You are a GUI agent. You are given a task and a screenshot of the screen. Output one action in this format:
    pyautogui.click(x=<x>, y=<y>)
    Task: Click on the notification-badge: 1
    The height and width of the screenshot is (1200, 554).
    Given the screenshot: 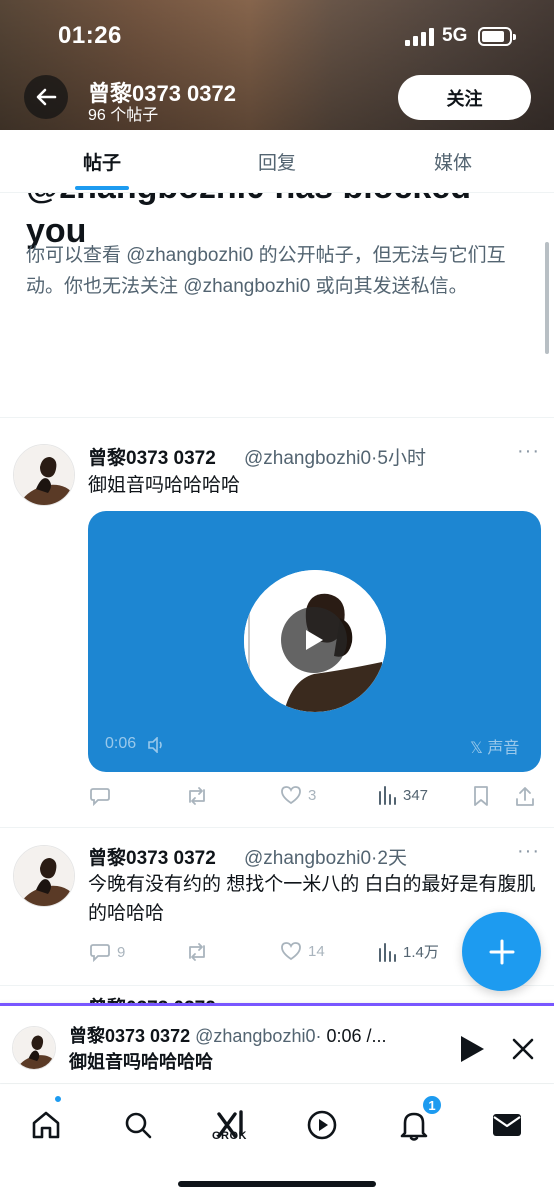 What is the action you would take?
    pyautogui.click(x=432, y=1105)
    